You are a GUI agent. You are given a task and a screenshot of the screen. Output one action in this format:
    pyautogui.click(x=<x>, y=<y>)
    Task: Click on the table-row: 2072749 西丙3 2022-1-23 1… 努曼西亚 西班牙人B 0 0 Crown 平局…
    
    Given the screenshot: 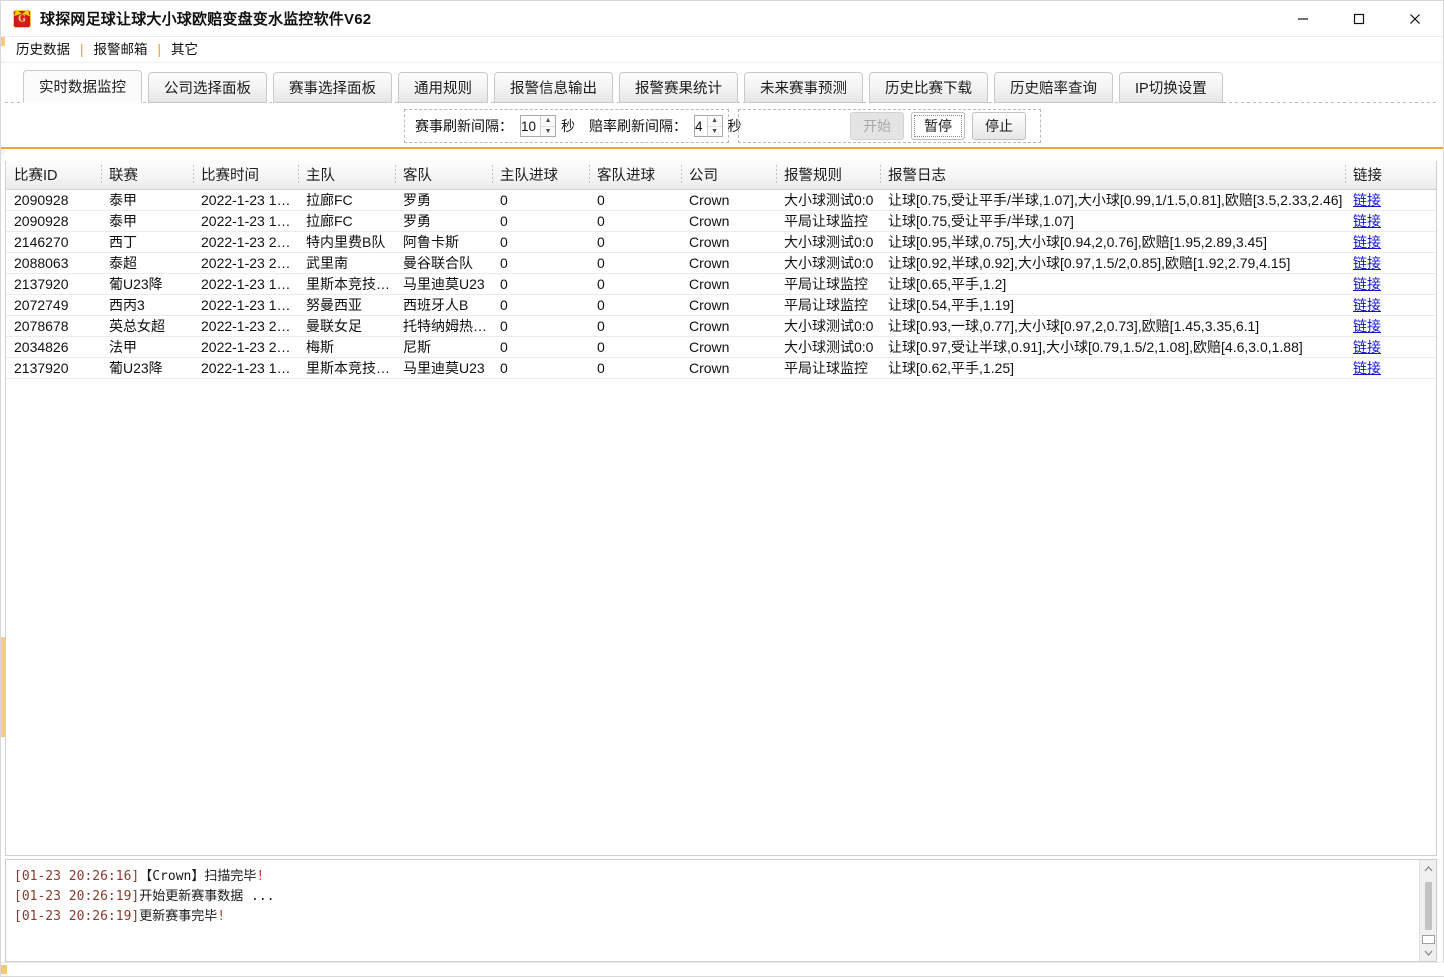 What is the action you would take?
    pyautogui.click(x=721, y=305)
    